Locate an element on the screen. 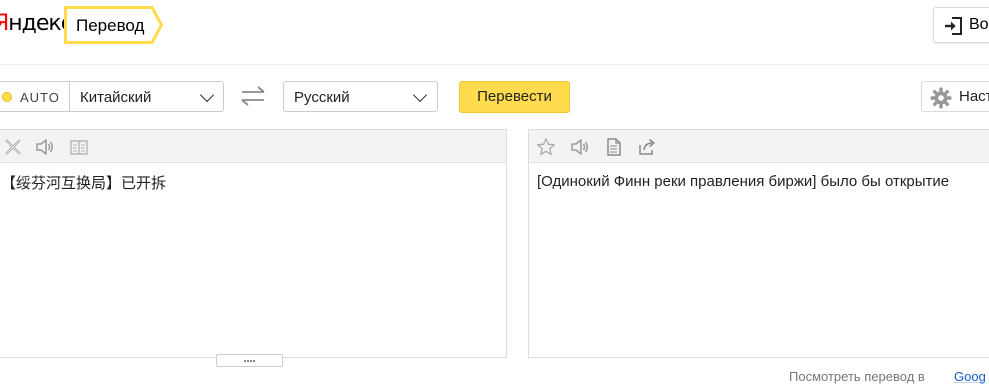 The width and height of the screenshot is (989, 384). target-language-select: Русский is located at coordinates (360, 96).